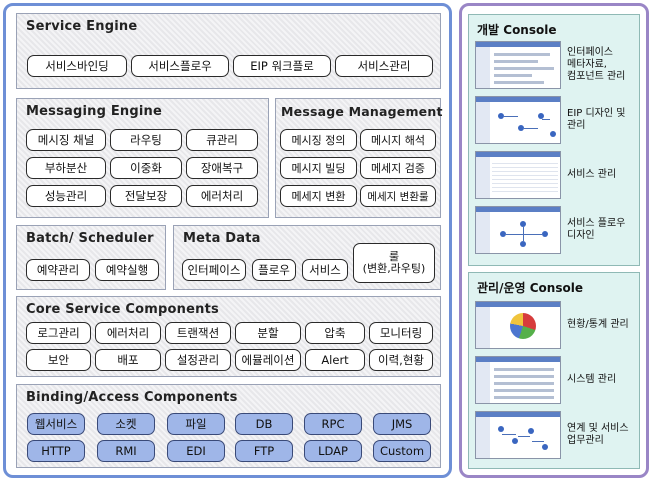  What do you see at coordinates (128, 360) in the screenshot?
I see `component-box: 배포` at bounding box center [128, 360].